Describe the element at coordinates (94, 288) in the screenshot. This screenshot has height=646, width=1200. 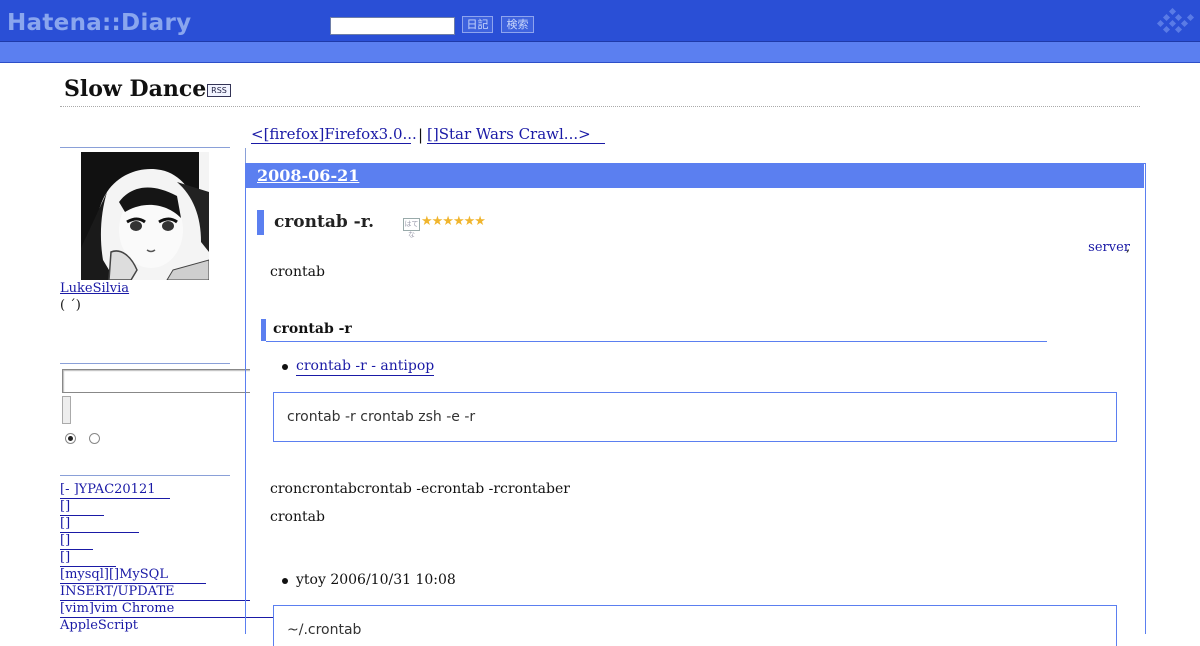
I see `username-link: LukeSilvia` at that location.